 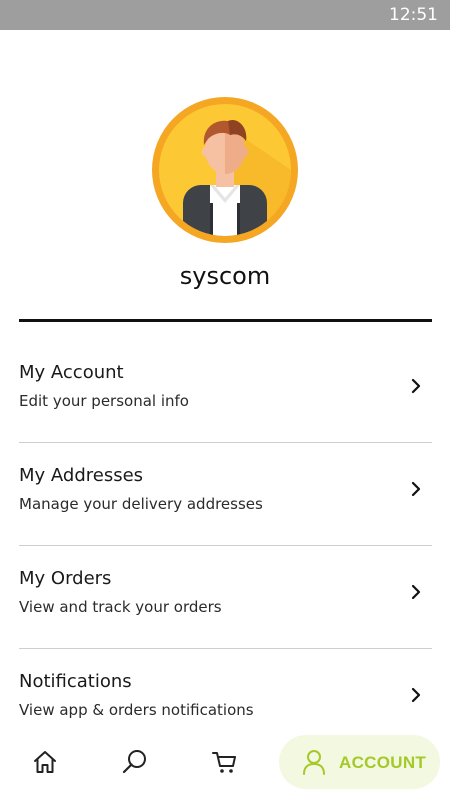 What do you see at coordinates (225, 15) in the screenshot?
I see `status-bar: 12:51` at bounding box center [225, 15].